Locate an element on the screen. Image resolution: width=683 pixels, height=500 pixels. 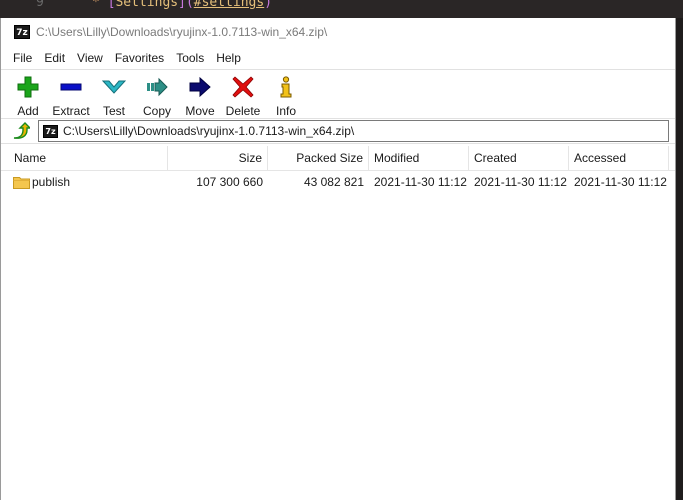
add-button: Add is located at coordinates (28, 94).